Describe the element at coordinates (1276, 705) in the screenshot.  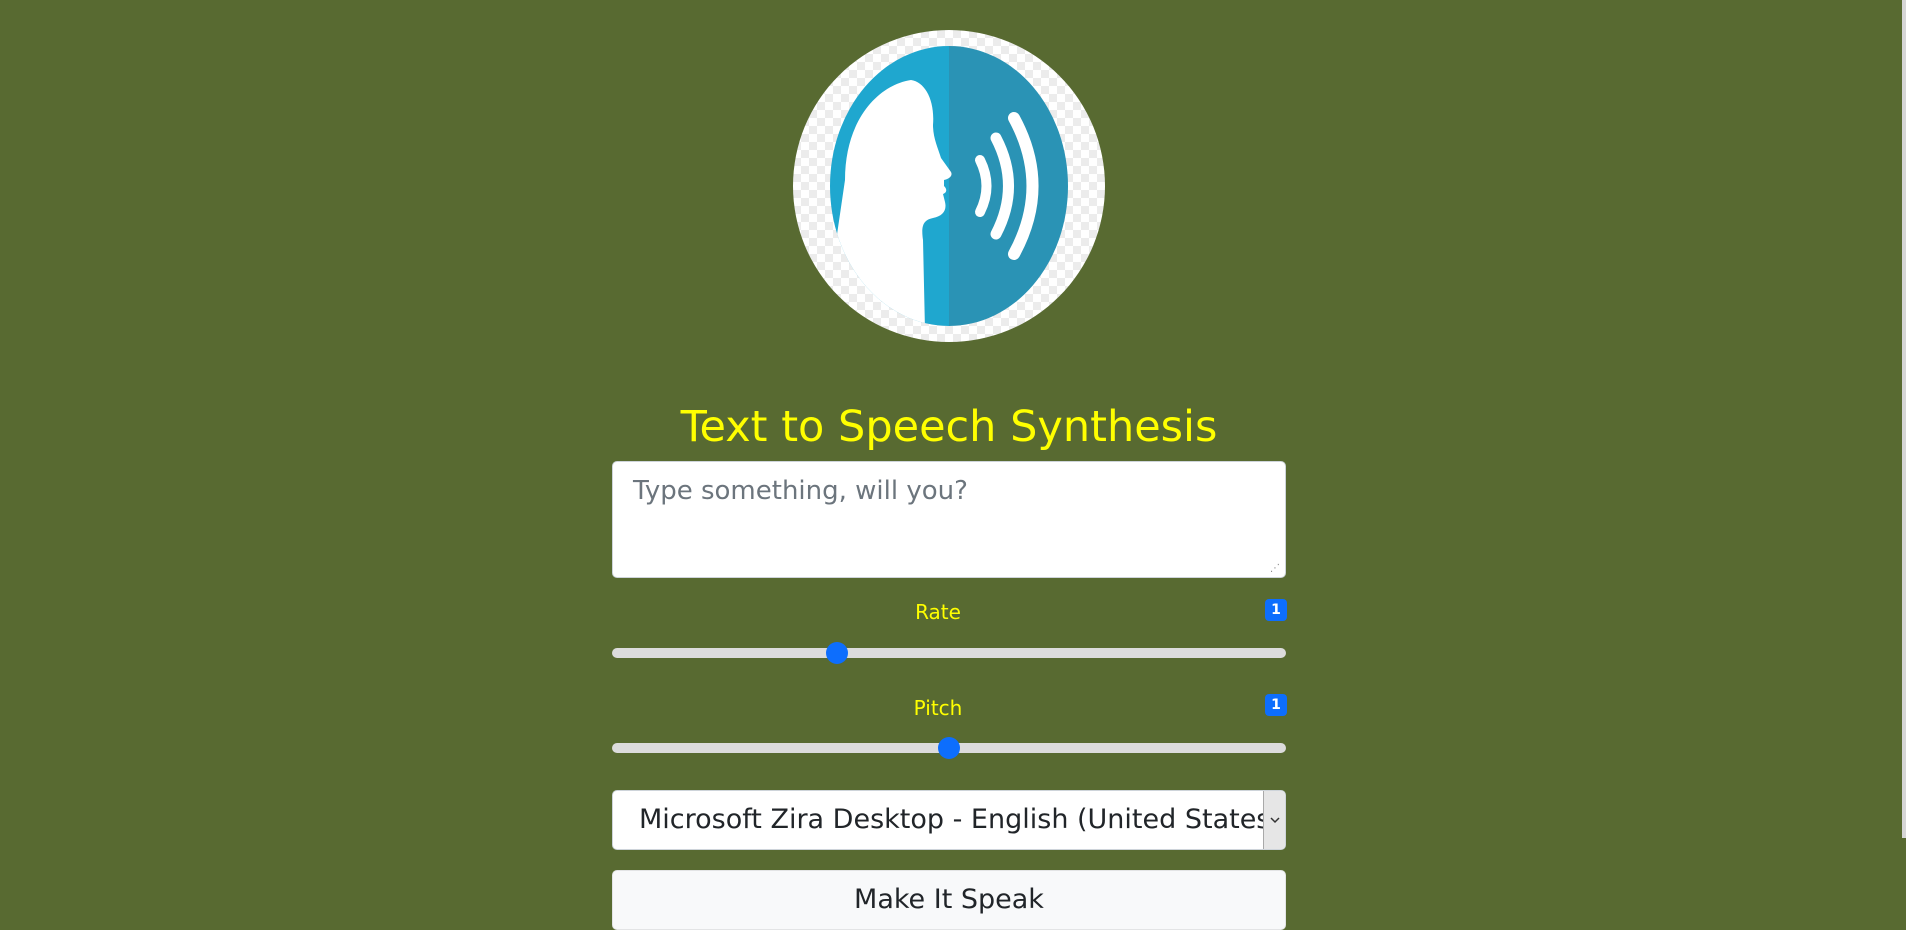
I see `pitch-value-badge: 1` at that location.